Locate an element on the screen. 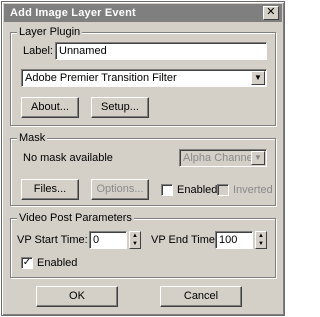 Image resolution: width=320 pixels, height=317 pixels. video-post-group-label: Video Post Parameters is located at coordinates (75, 218).